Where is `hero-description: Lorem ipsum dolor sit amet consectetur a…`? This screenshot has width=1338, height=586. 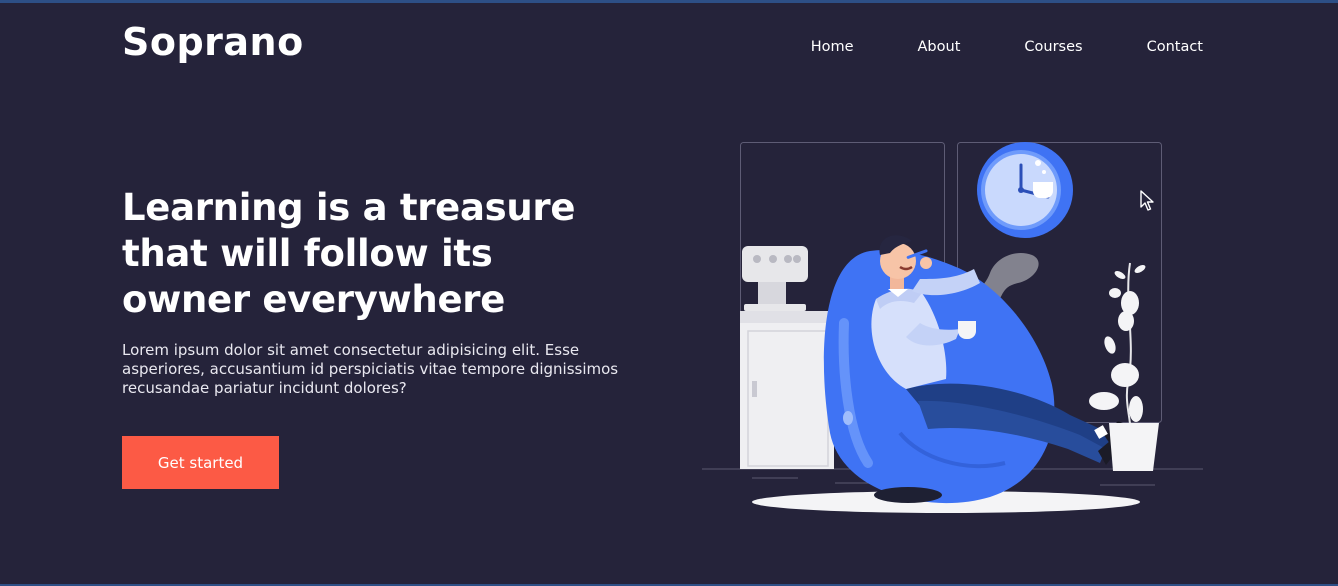 hero-description: Lorem ipsum dolor sit amet consectetur a… is located at coordinates (370, 369).